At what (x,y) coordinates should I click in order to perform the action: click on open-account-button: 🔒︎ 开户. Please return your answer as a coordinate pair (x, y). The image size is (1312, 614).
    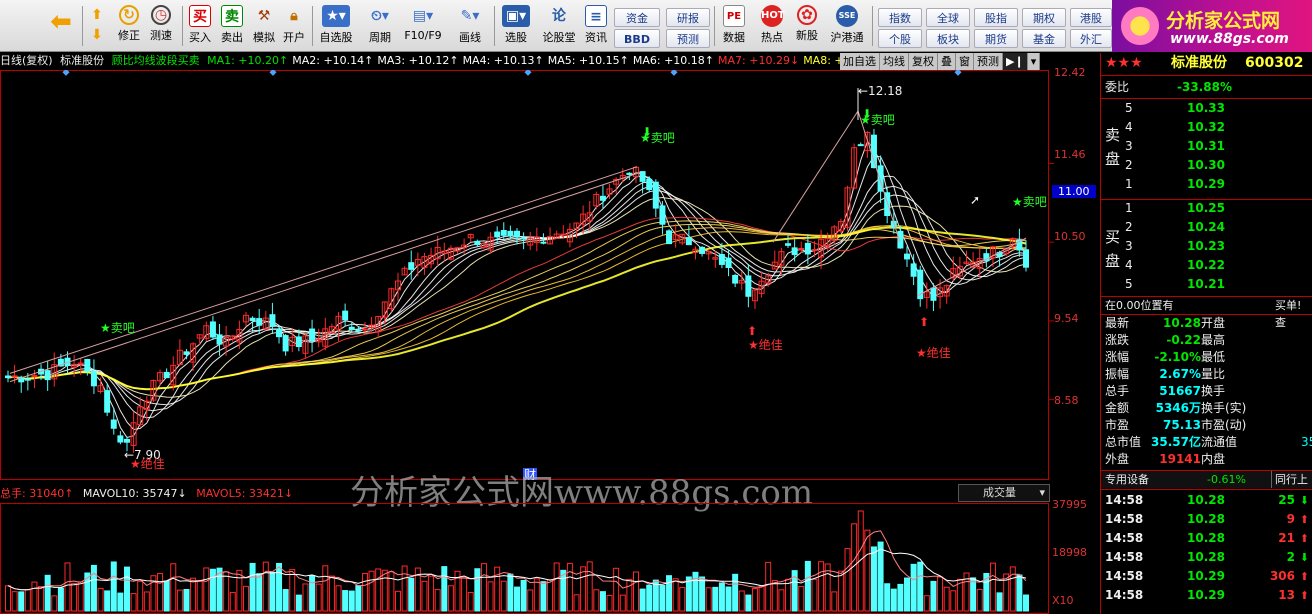
    Looking at the image, I should click on (294, 26).